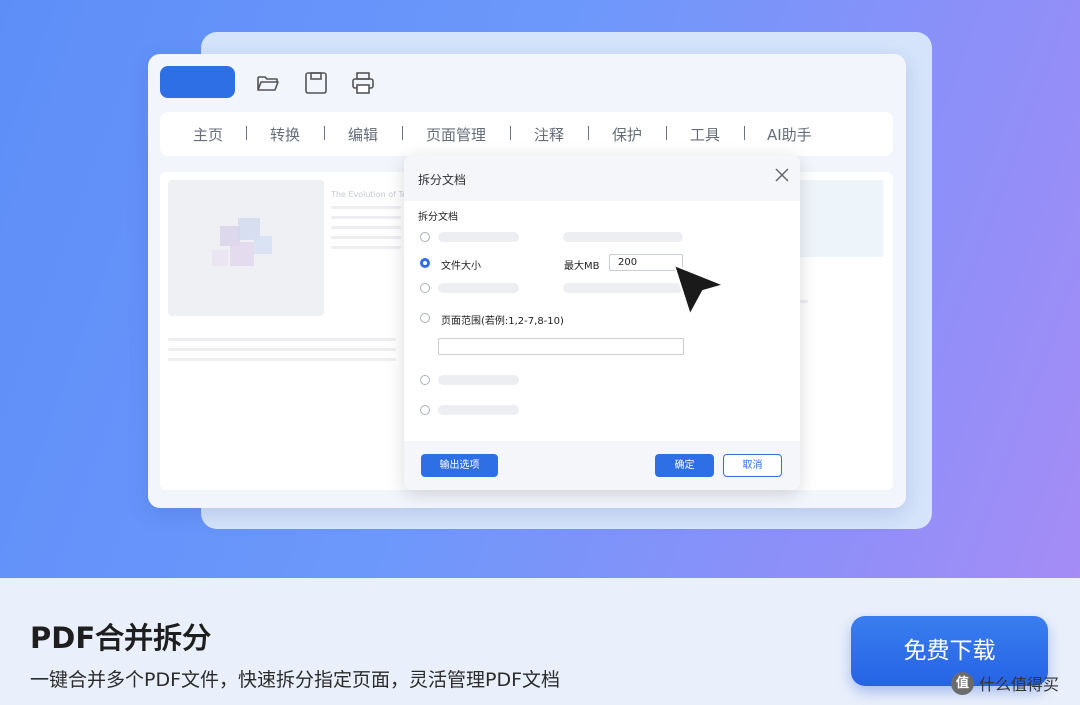 Image resolution: width=1080 pixels, height=705 pixels. I want to click on dialog-title: 拆分文档, so click(442, 180).